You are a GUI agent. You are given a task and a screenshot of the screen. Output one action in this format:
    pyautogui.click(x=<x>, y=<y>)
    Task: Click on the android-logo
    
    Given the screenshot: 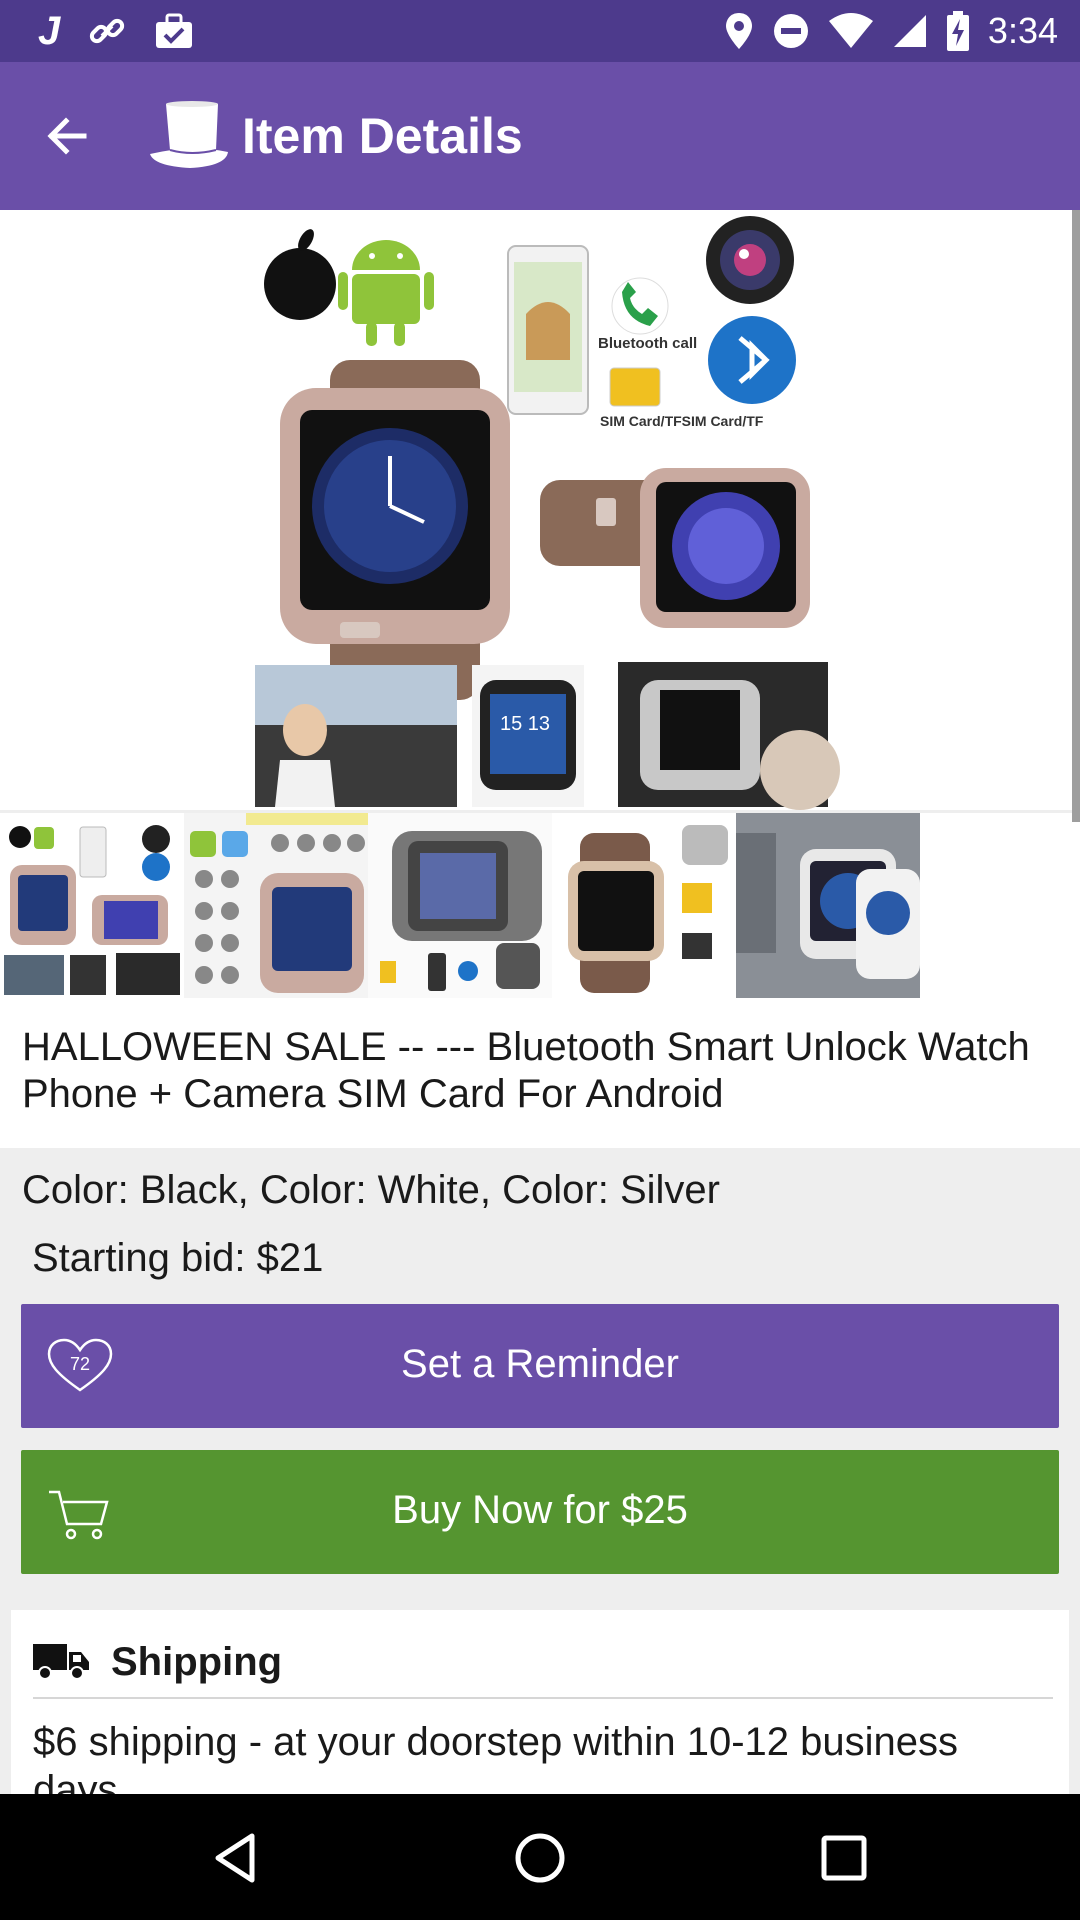 What is the action you would take?
    pyautogui.click(x=386, y=293)
    